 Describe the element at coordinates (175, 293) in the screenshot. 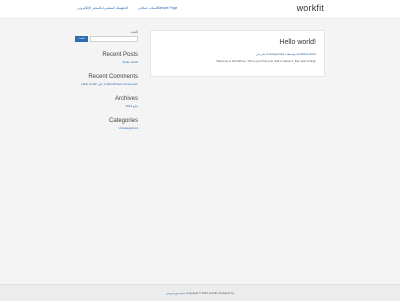

I see `footer-wordpress-link: مدونة ووردبريس` at that location.